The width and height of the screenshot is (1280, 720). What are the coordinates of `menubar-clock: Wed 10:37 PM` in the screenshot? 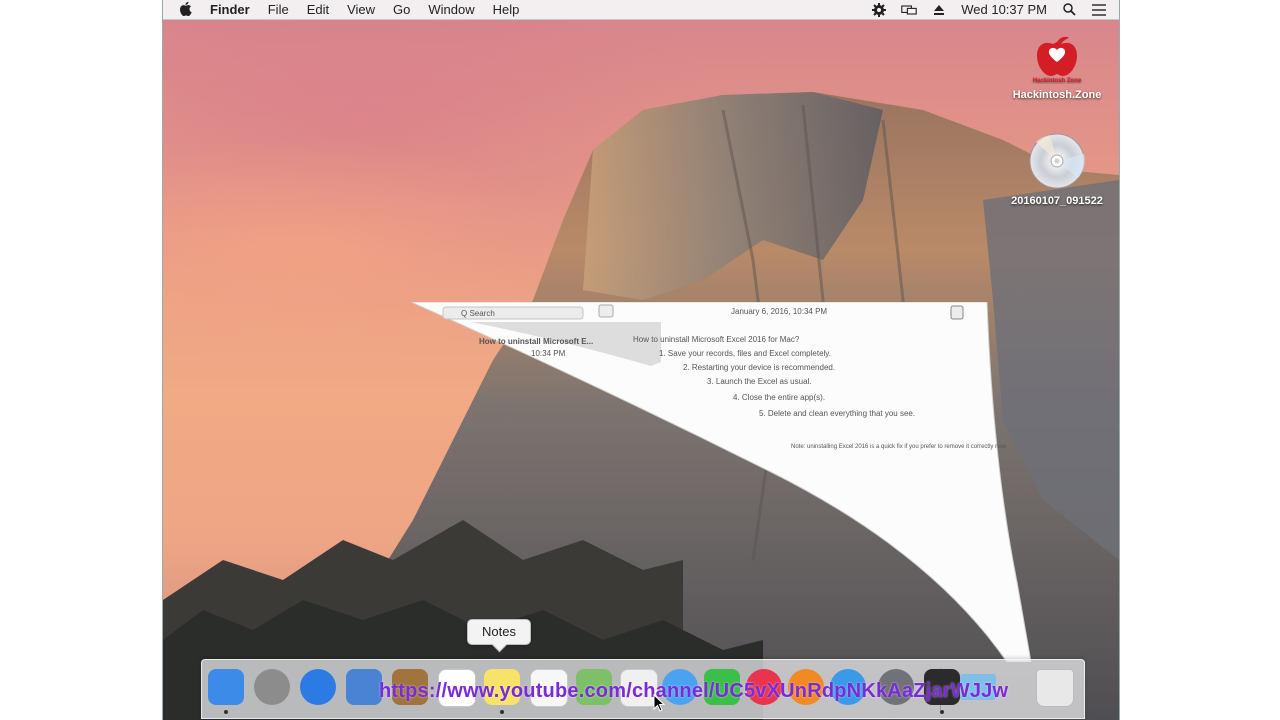 It's located at (1004, 9).